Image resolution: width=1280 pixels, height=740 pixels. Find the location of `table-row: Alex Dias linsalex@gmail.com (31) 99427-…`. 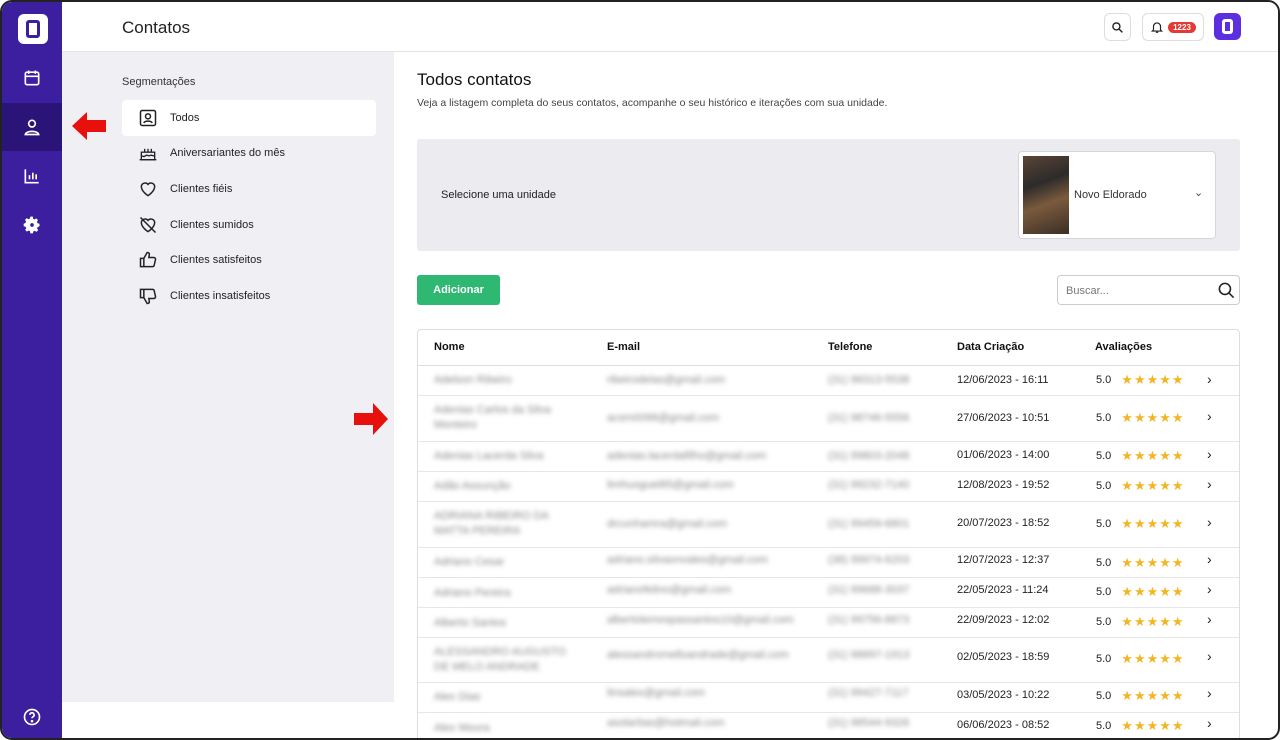

table-row: Alex Dias linsalex@gmail.com (31) 99427-… is located at coordinates (828, 698).